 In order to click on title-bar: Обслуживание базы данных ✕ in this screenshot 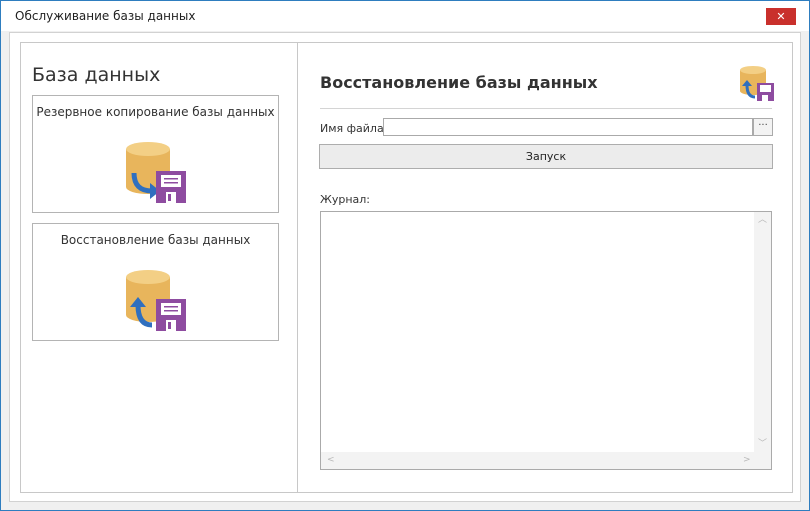, I will do `click(405, 16)`.